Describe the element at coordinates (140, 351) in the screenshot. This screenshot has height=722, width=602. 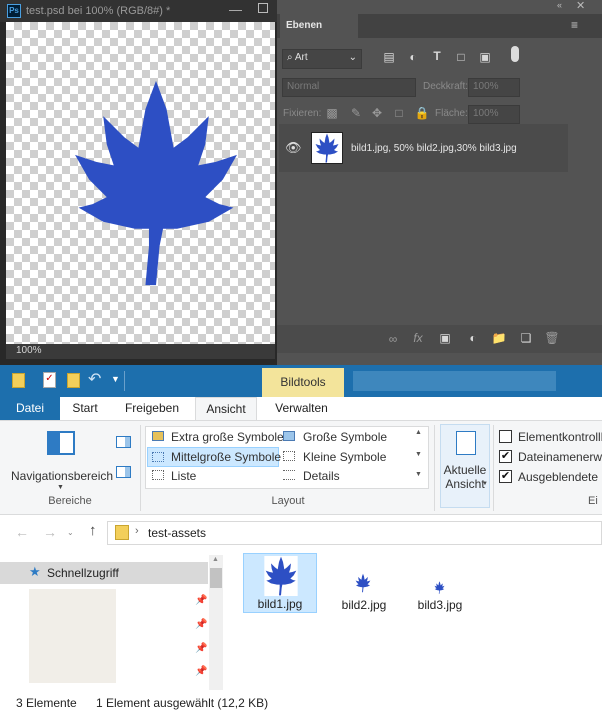
I see `zoom-level: 100%` at that location.